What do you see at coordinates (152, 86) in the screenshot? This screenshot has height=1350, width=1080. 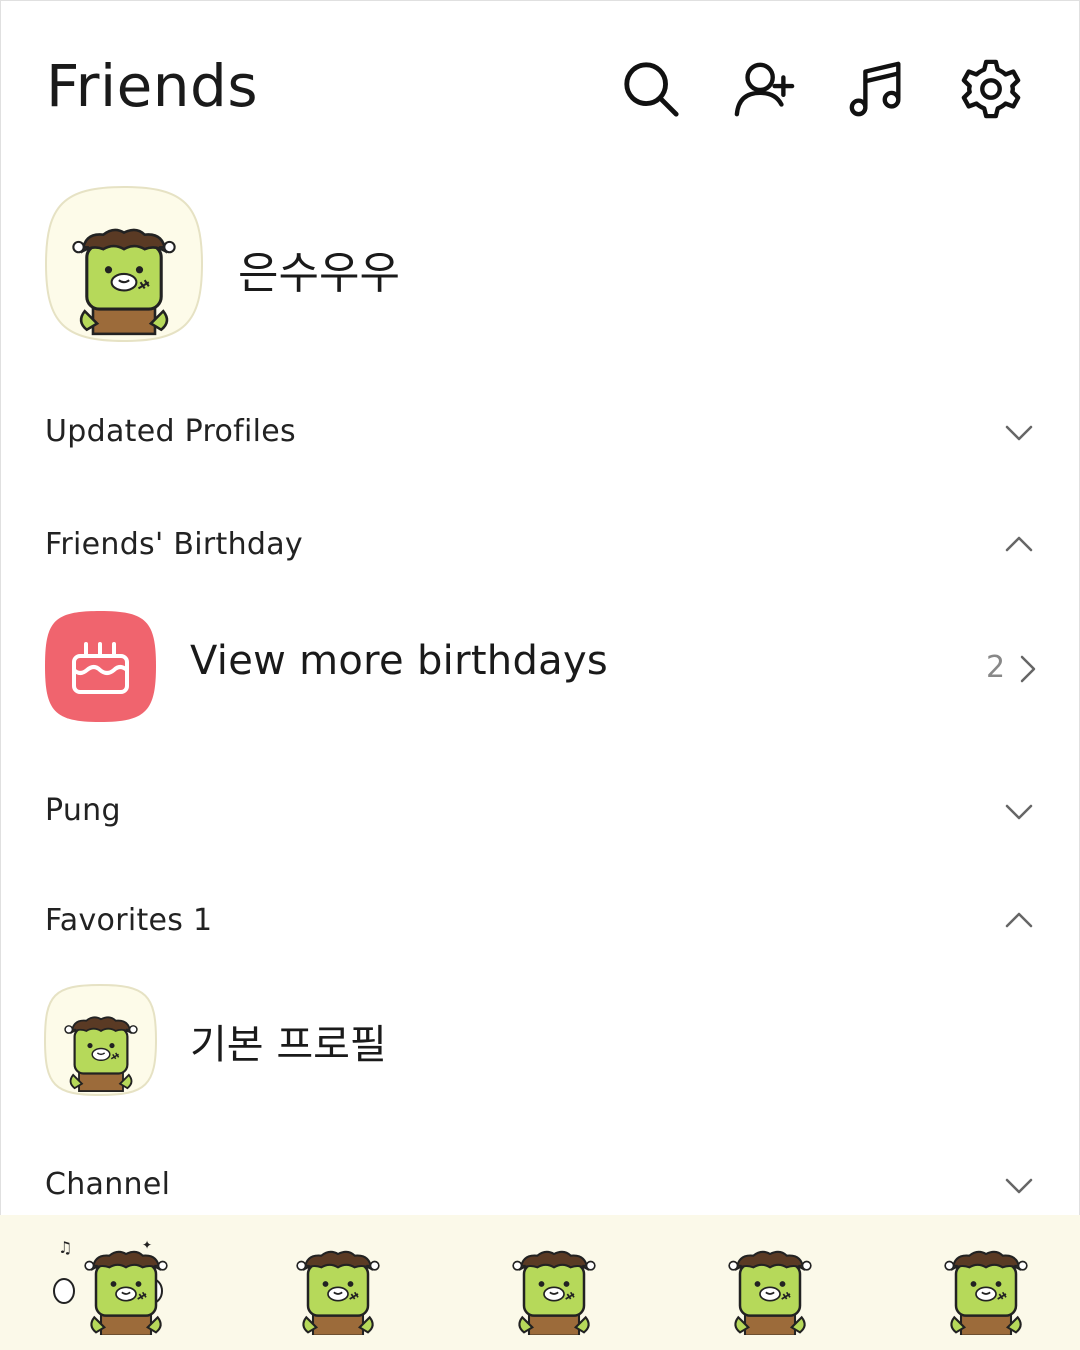 I see `page-title: Friends` at bounding box center [152, 86].